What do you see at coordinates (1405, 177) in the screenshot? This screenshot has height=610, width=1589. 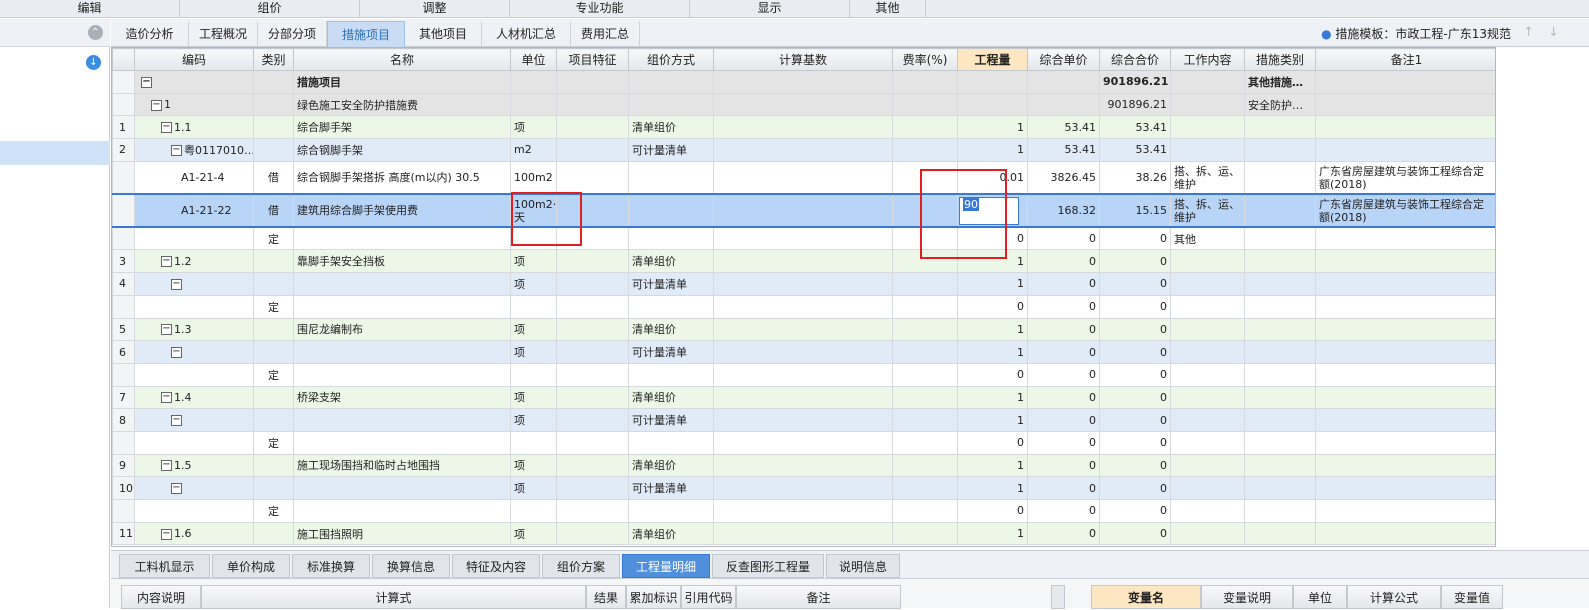 I see `cell-note: 广东省房屋建筑与装饰工程综合定额(2018)` at bounding box center [1405, 177].